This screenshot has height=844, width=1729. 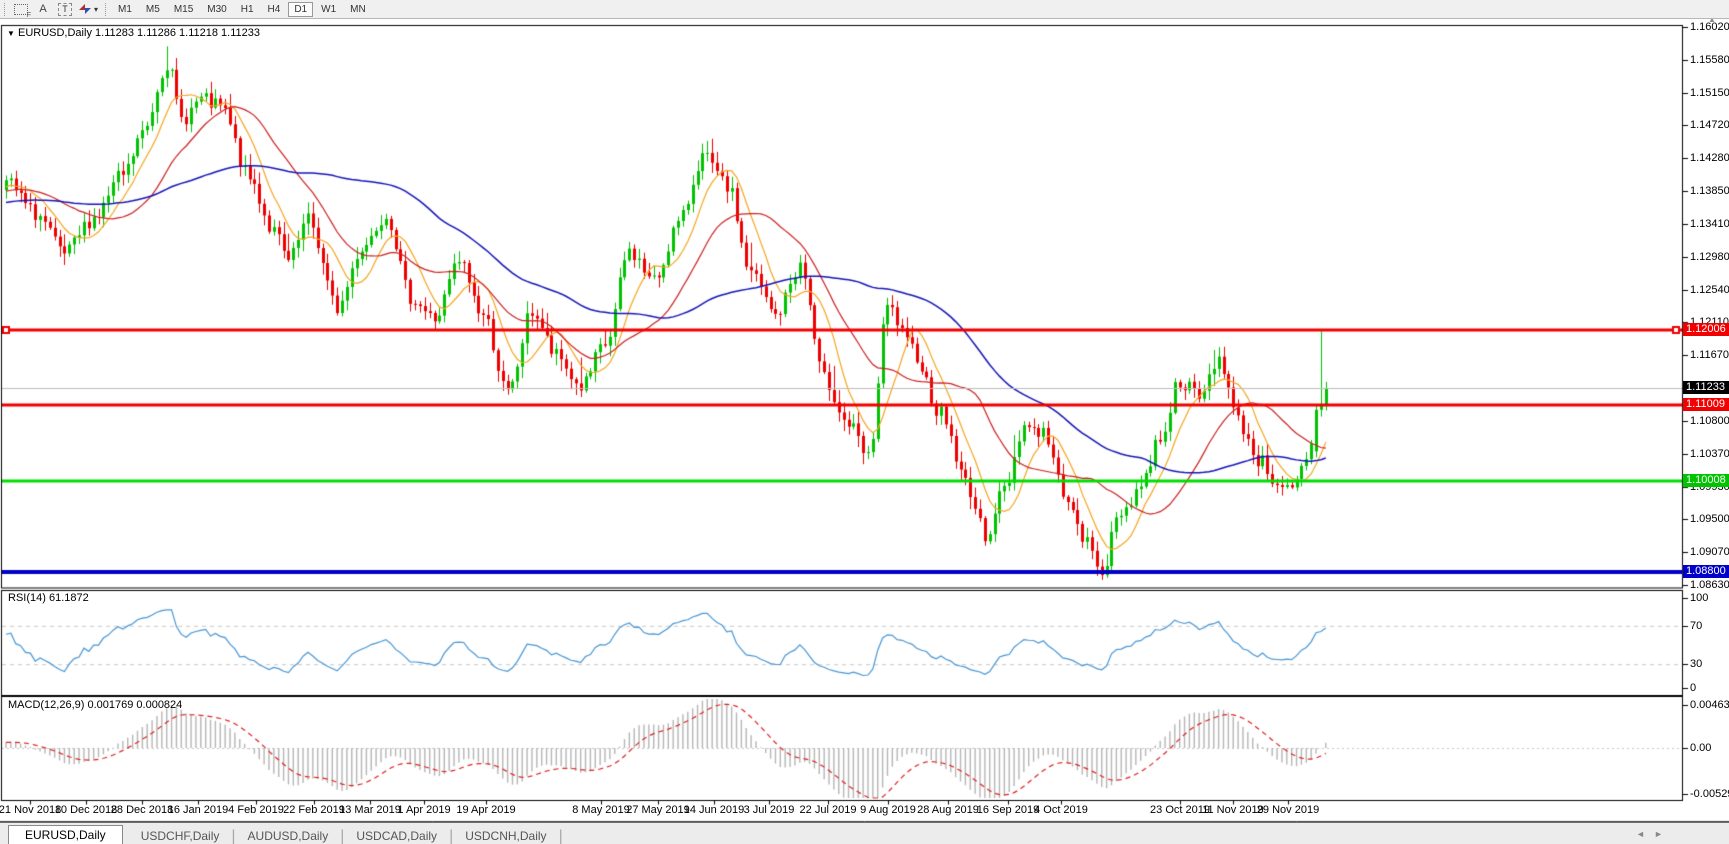 I want to click on tab-audusd: AUDUSD,Daily, so click(x=288, y=836).